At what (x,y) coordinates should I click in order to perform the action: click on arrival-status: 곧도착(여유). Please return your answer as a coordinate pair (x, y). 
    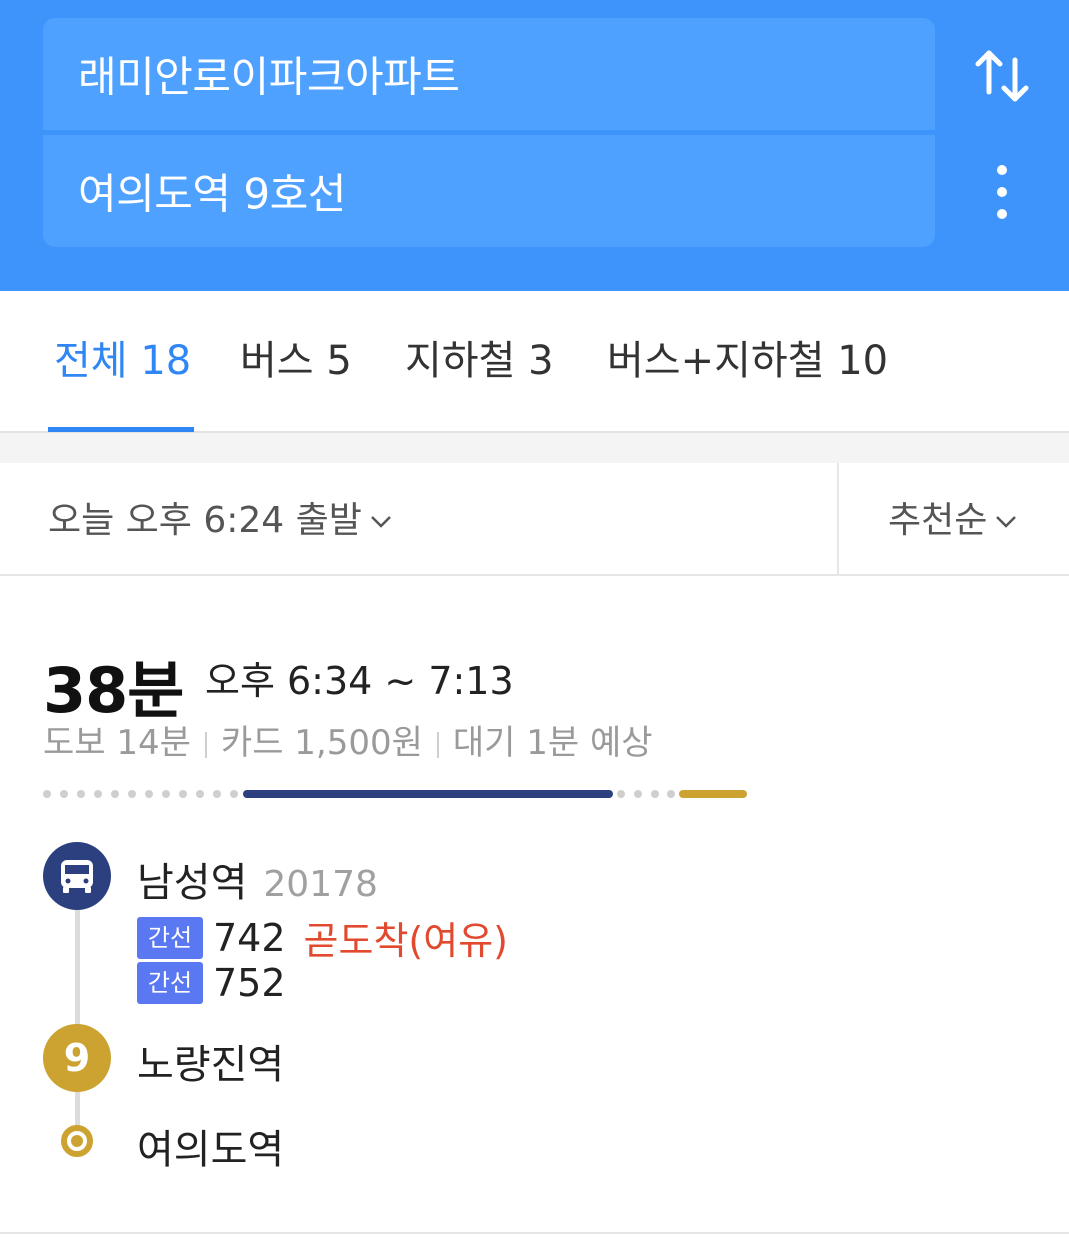
    Looking at the image, I should click on (405, 941).